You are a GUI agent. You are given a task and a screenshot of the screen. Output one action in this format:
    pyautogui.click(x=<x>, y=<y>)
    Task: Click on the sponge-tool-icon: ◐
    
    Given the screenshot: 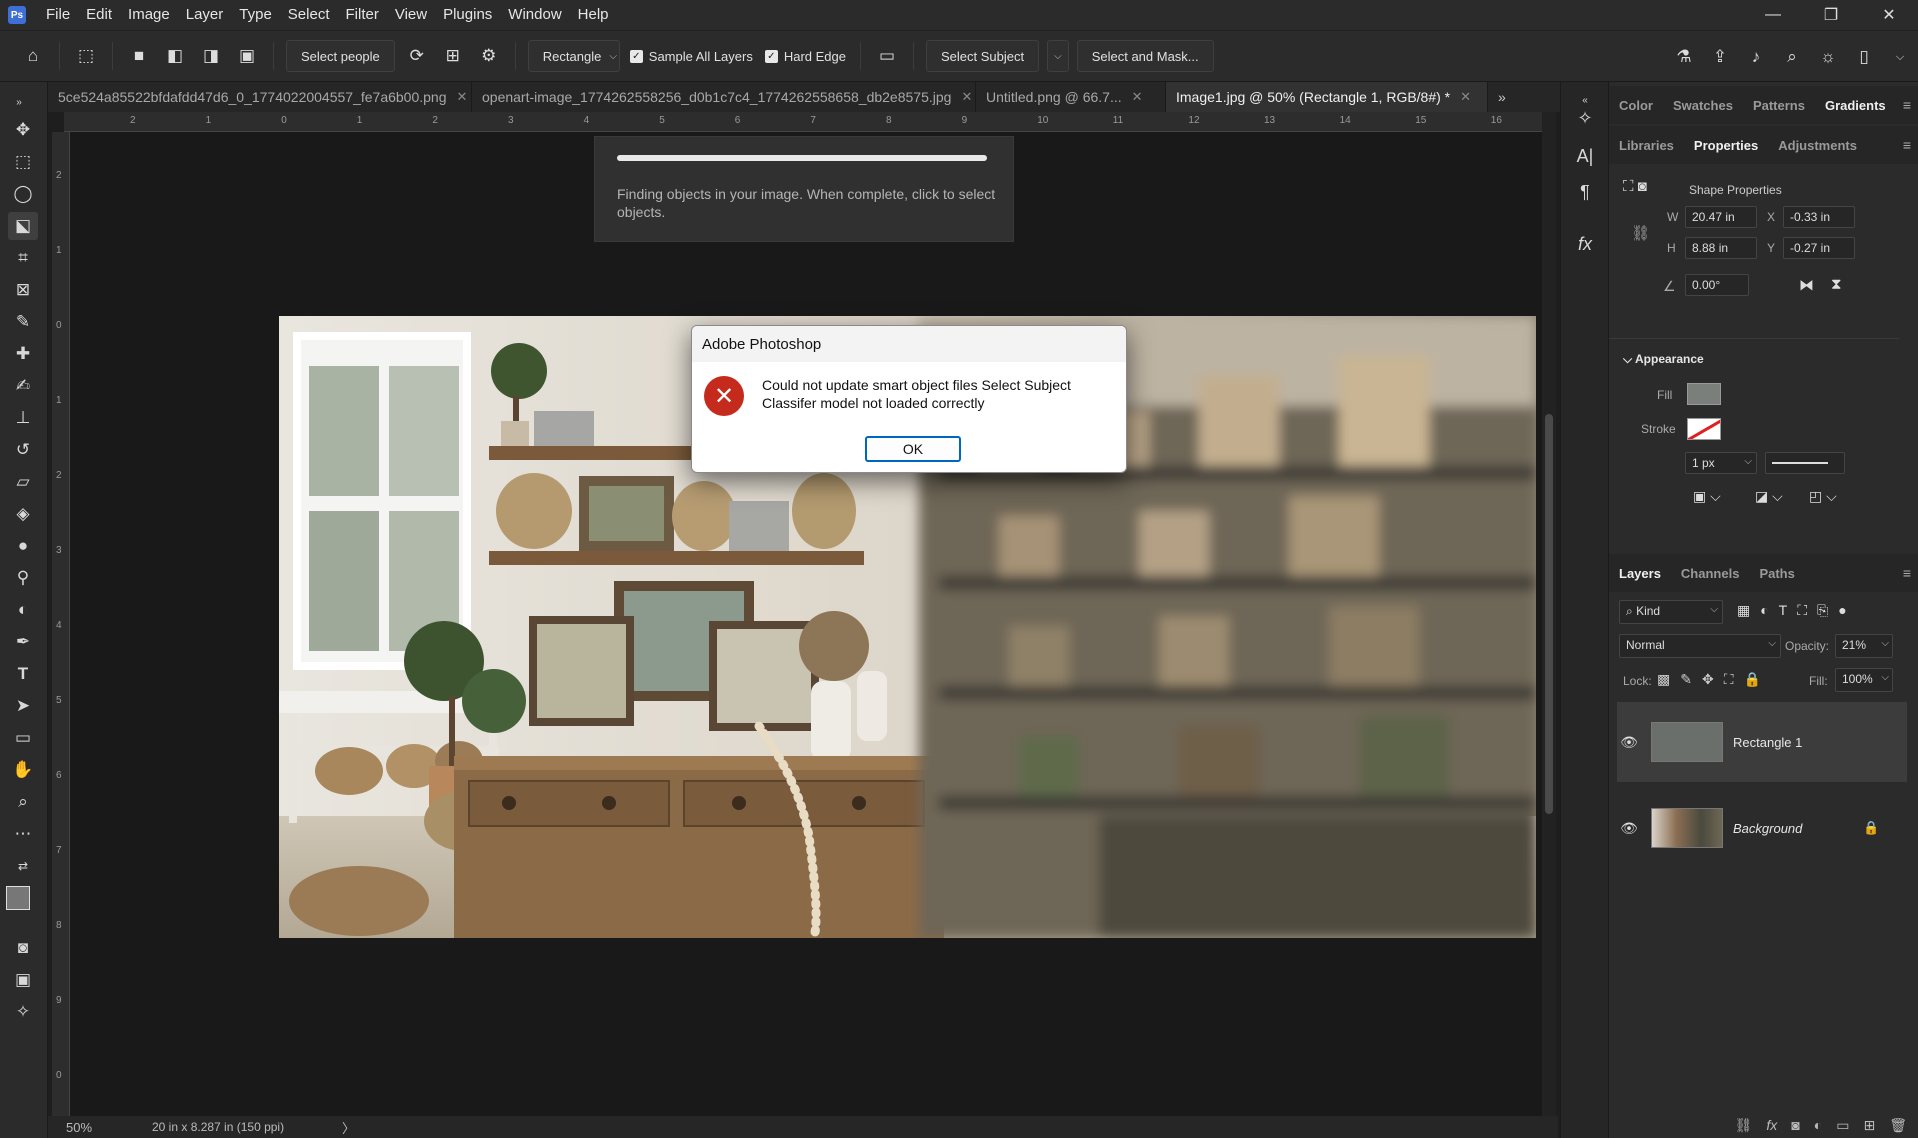 What is the action you would take?
    pyautogui.click(x=23, y=610)
    